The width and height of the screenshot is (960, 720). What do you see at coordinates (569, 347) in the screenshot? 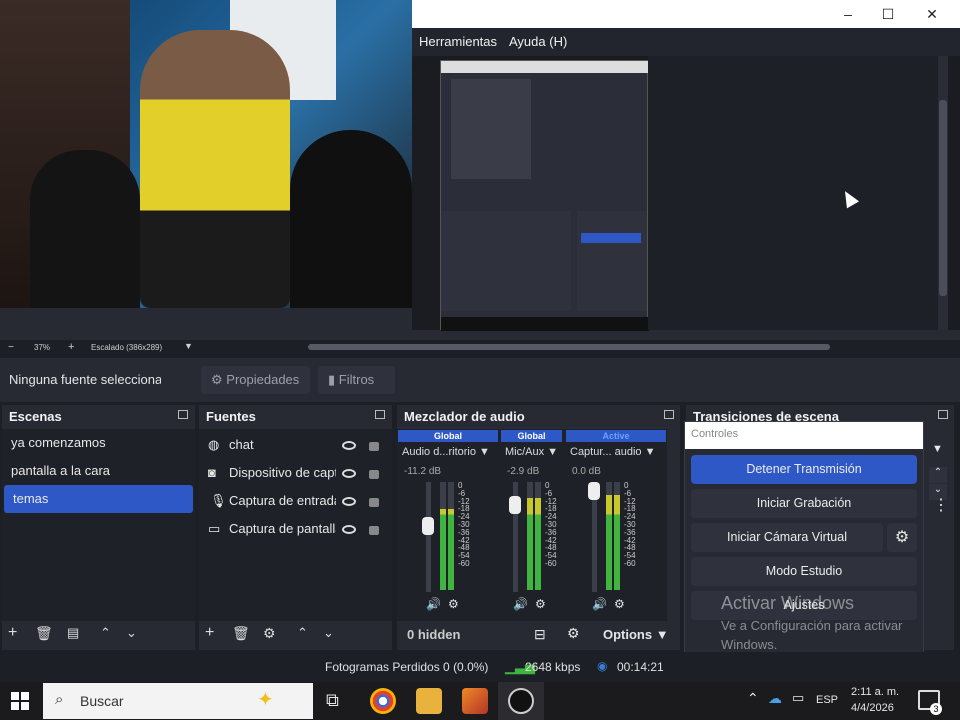
I see `preview-hscrollbar` at bounding box center [569, 347].